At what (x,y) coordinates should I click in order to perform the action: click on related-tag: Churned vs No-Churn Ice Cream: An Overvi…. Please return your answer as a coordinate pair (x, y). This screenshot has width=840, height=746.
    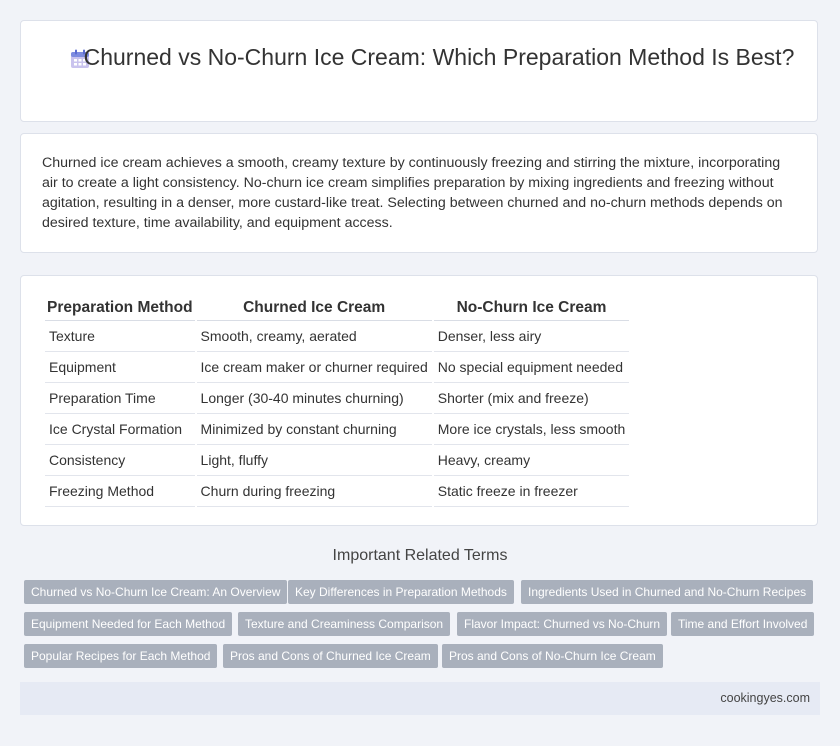
    Looking at the image, I should click on (156, 592).